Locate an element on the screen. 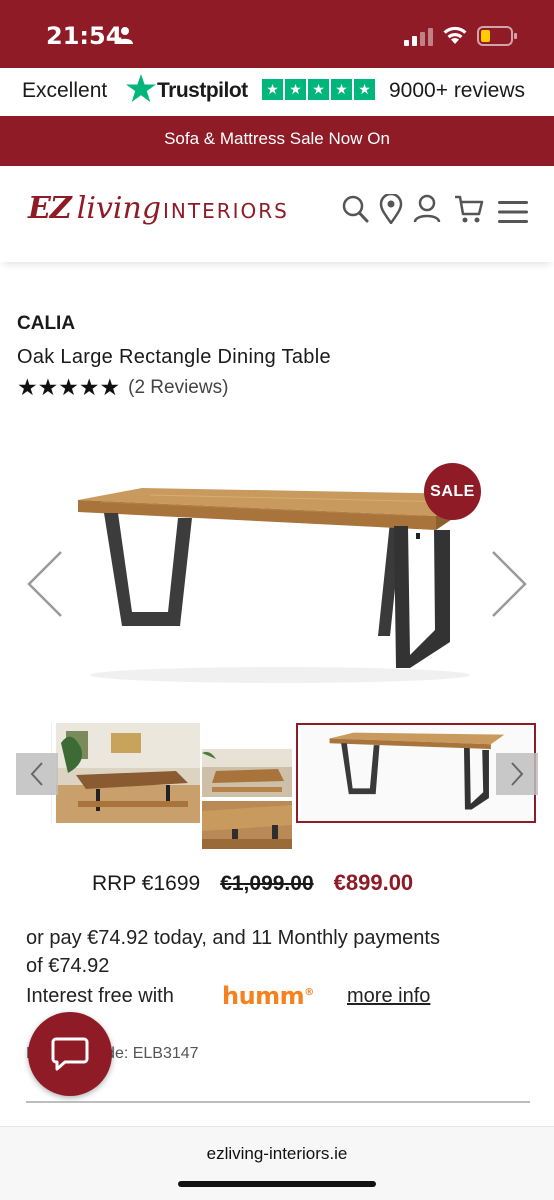  trustpilot-review-count: 9000+ reviews is located at coordinates (457, 91).